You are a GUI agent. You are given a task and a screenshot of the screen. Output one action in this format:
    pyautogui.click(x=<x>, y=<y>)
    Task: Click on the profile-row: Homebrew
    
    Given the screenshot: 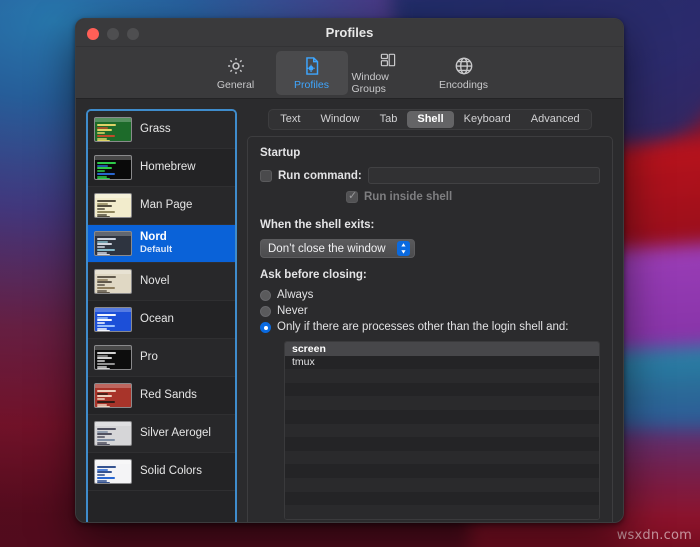 What is the action you would take?
    pyautogui.click(x=161, y=168)
    